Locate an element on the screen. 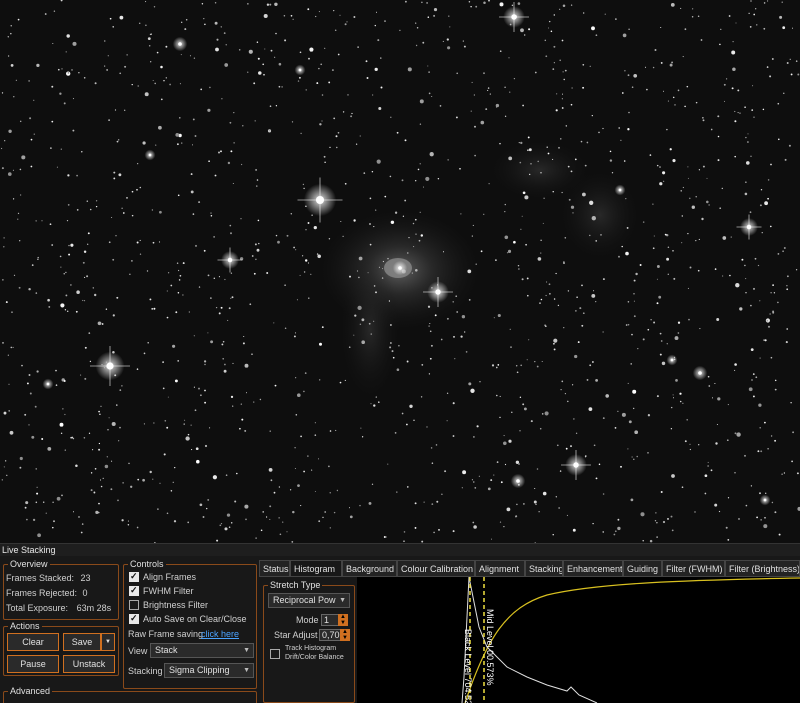 This screenshot has height=703, width=800. tab-stacking: Stacking is located at coordinates (544, 568).